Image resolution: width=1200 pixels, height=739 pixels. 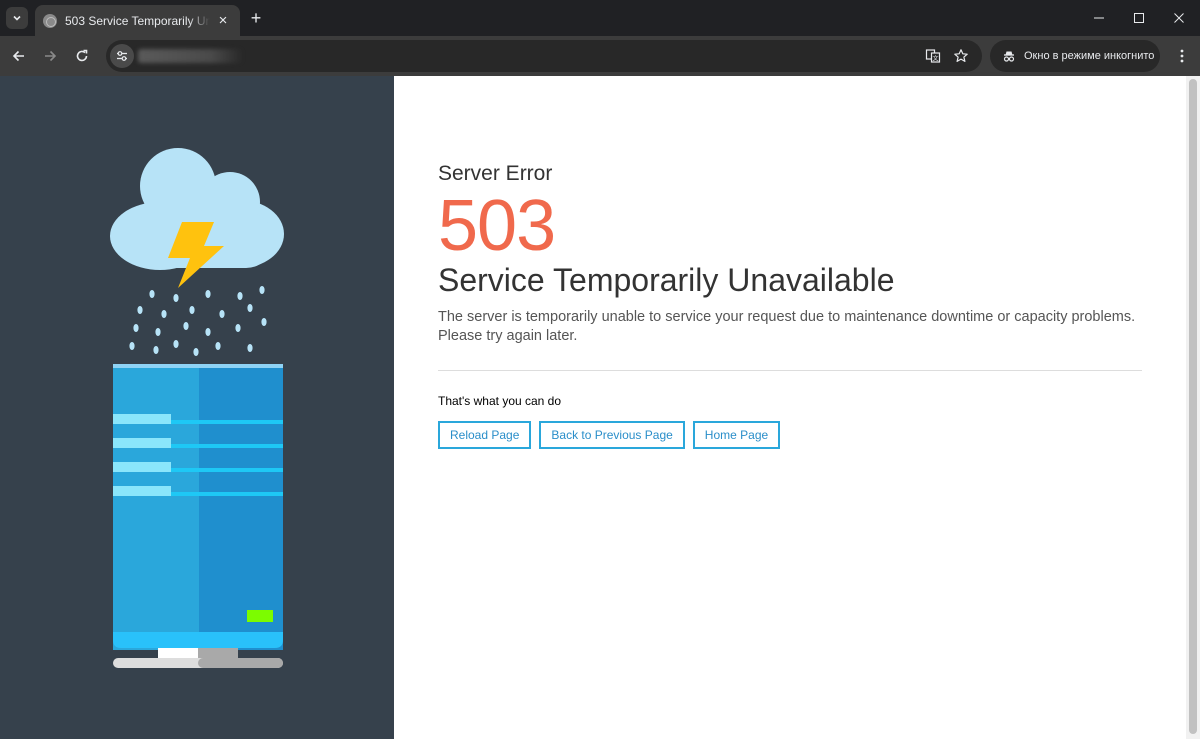 What do you see at coordinates (1089, 56) in the screenshot?
I see `incognito-label: Окно в режиме инкогнито` at bounding box center [1089, 56].